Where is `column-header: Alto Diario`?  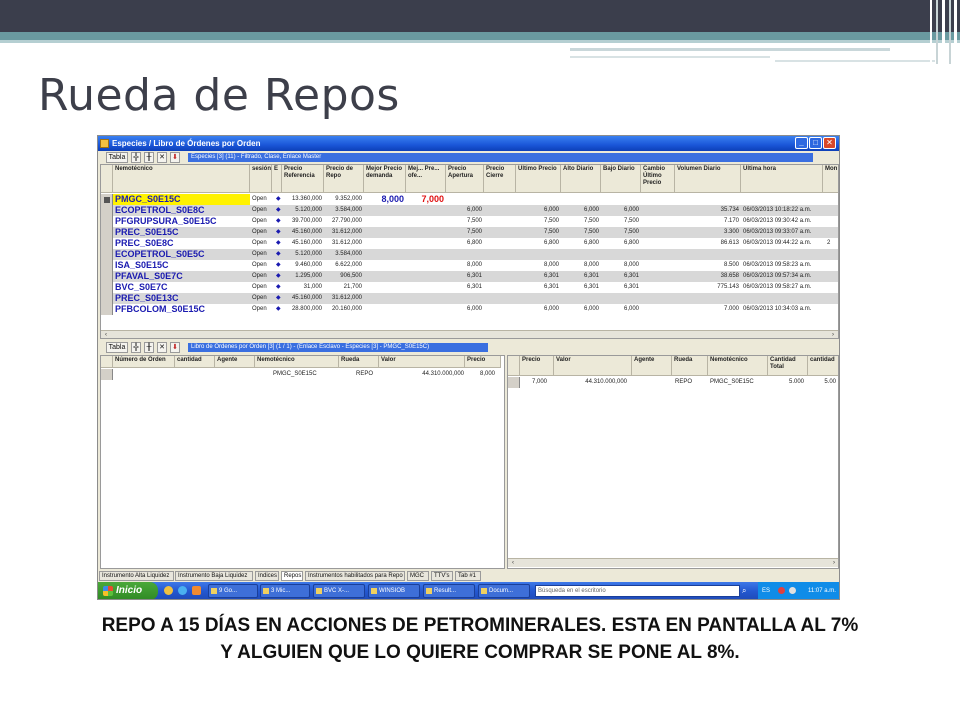 column-header: Alto Diario is located at coordinates (581, 179).